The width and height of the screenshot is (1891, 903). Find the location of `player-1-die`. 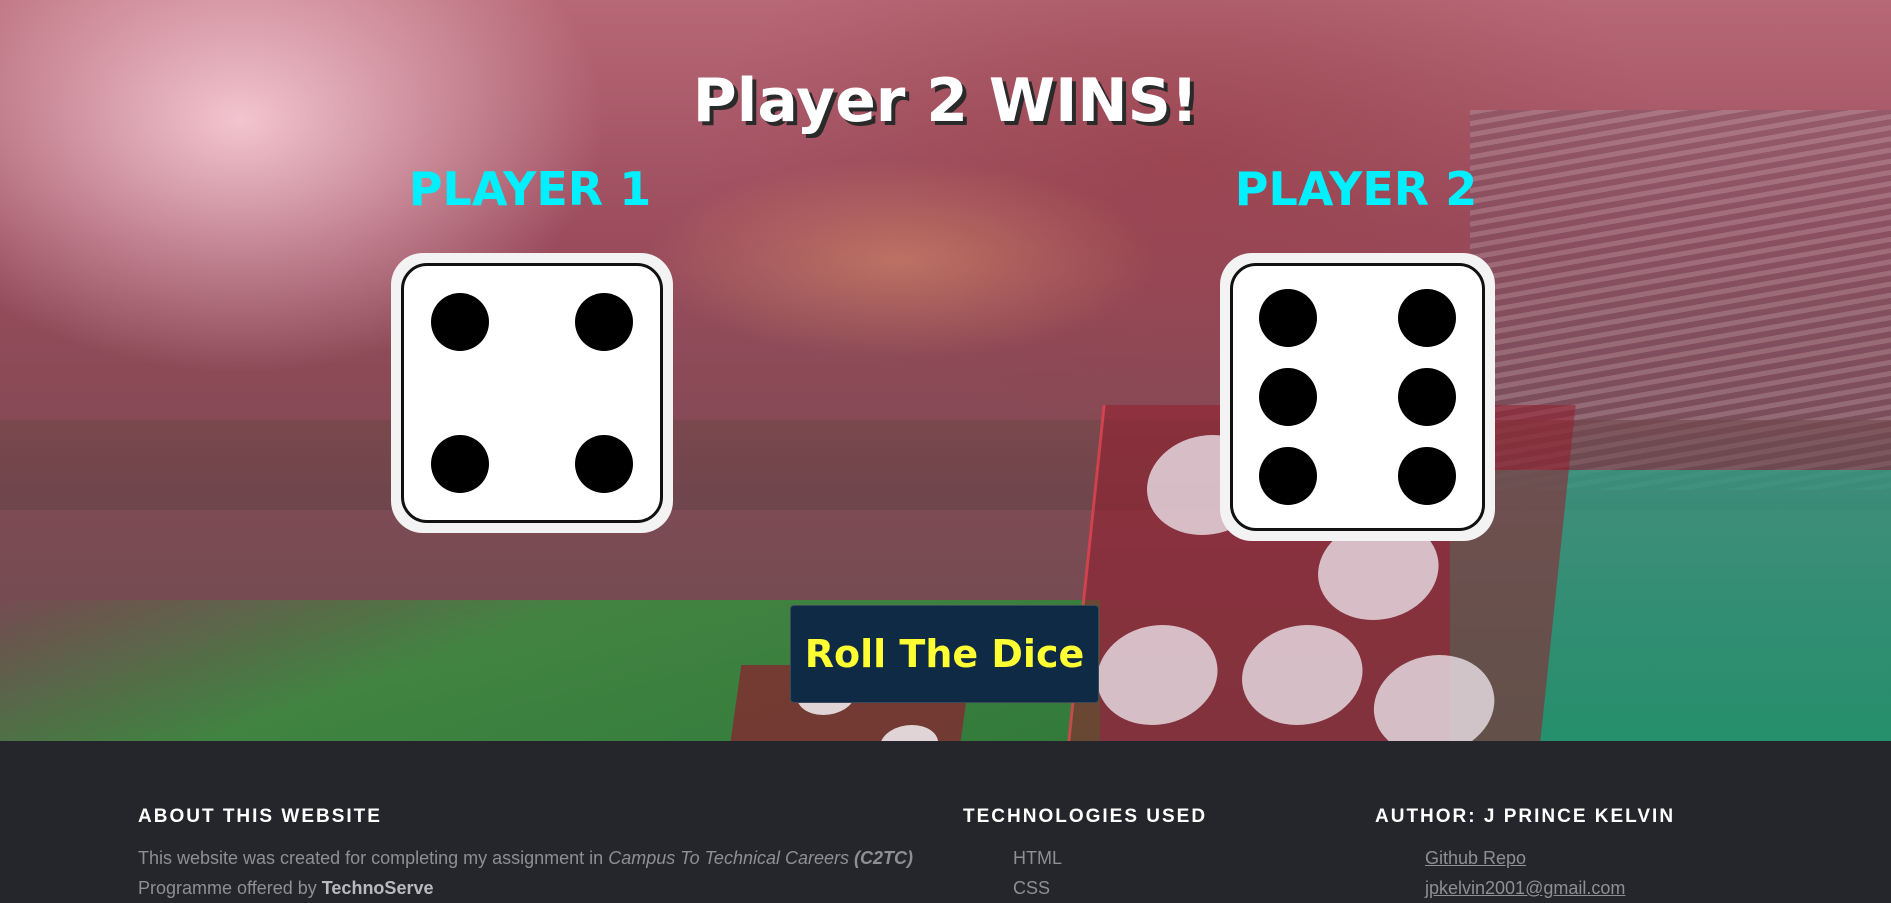

player-1-die is located at coordinates (532, 393).